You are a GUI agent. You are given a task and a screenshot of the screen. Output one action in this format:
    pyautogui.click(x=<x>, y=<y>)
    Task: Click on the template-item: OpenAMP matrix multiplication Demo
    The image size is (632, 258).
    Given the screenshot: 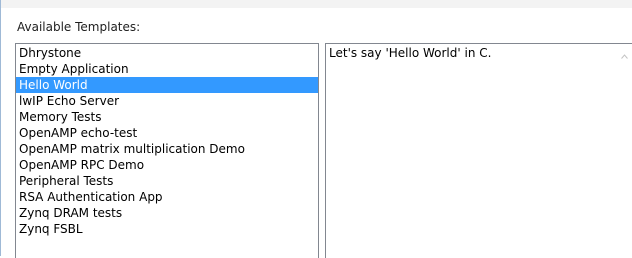 What is the action you would take?
    pyautogui.click(x=167, y=149)
    